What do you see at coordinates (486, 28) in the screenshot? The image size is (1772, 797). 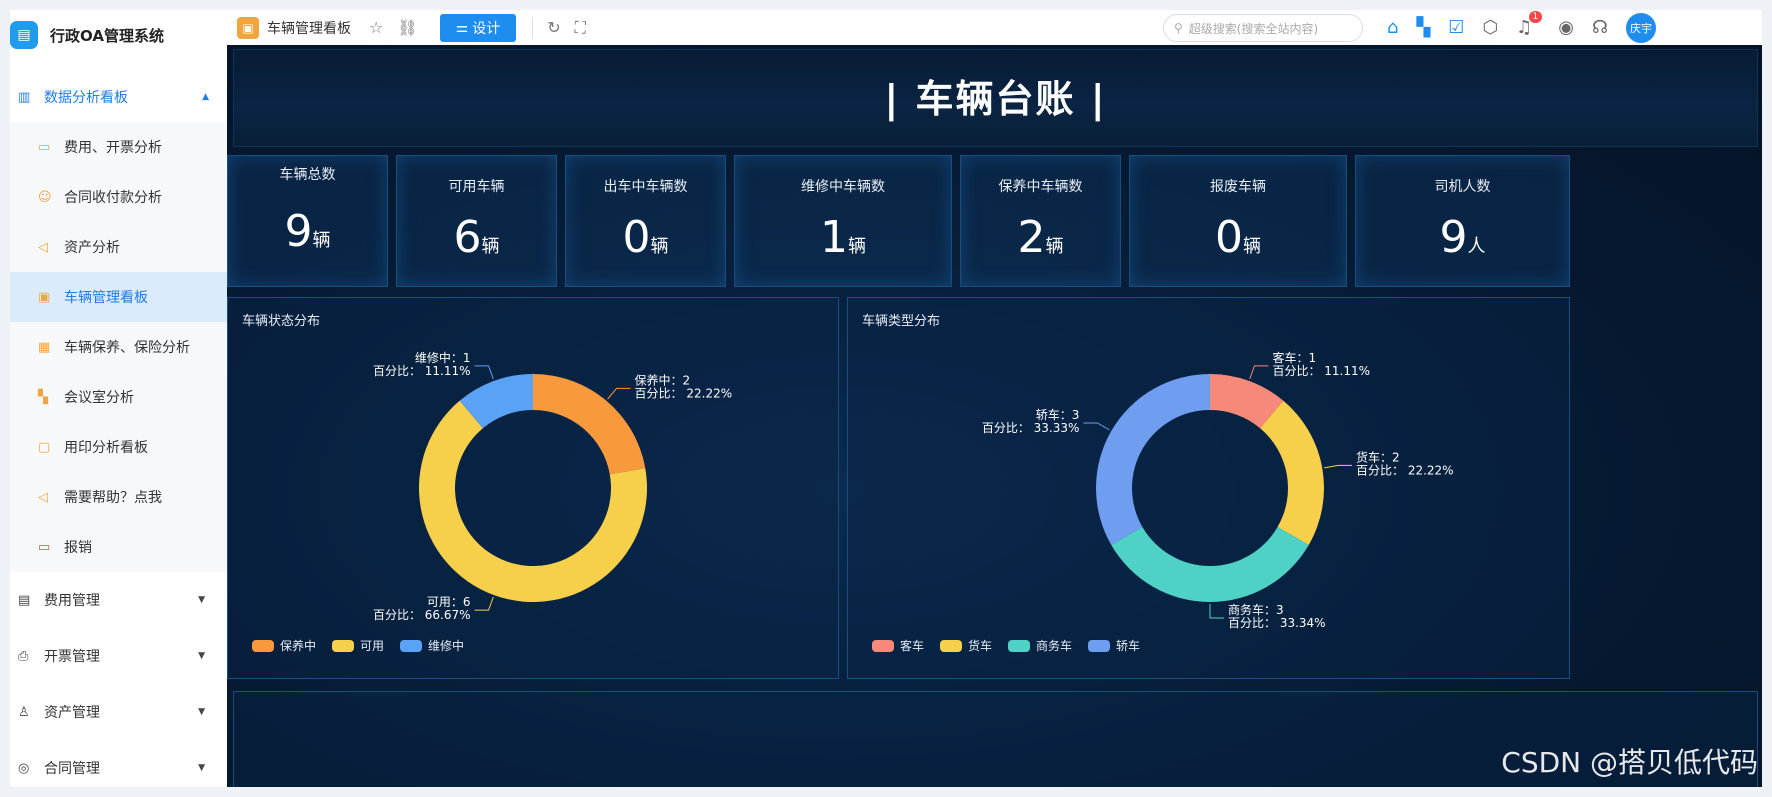 I see `design-button-label: 设计` at bounding box center [486, 28].